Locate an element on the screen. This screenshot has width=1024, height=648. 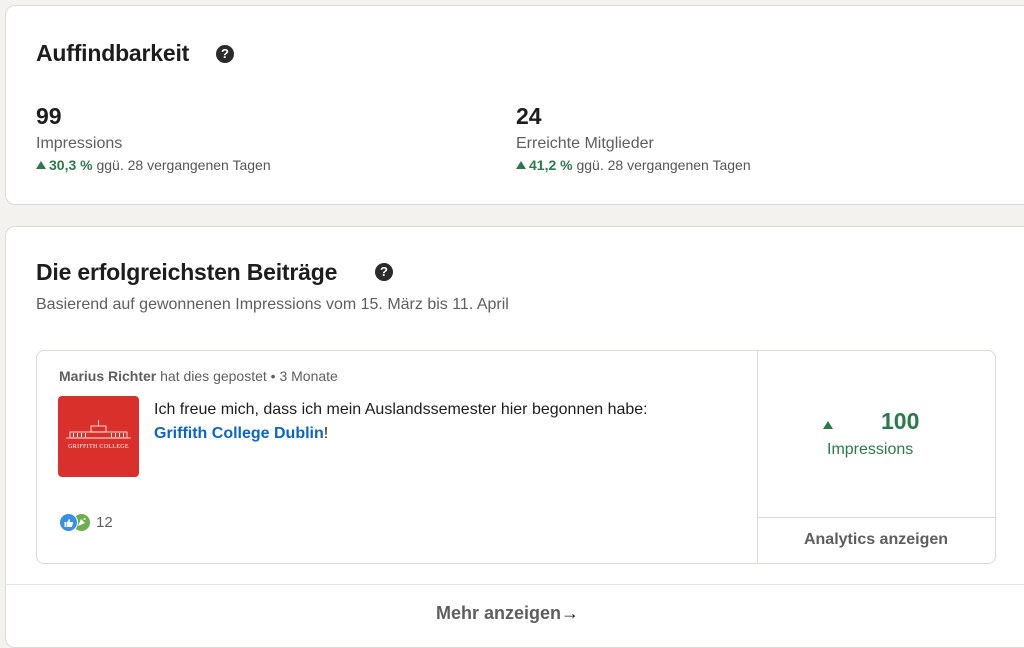
show-more-label: Mehr anzeigen is located at coordinates (499, 613).